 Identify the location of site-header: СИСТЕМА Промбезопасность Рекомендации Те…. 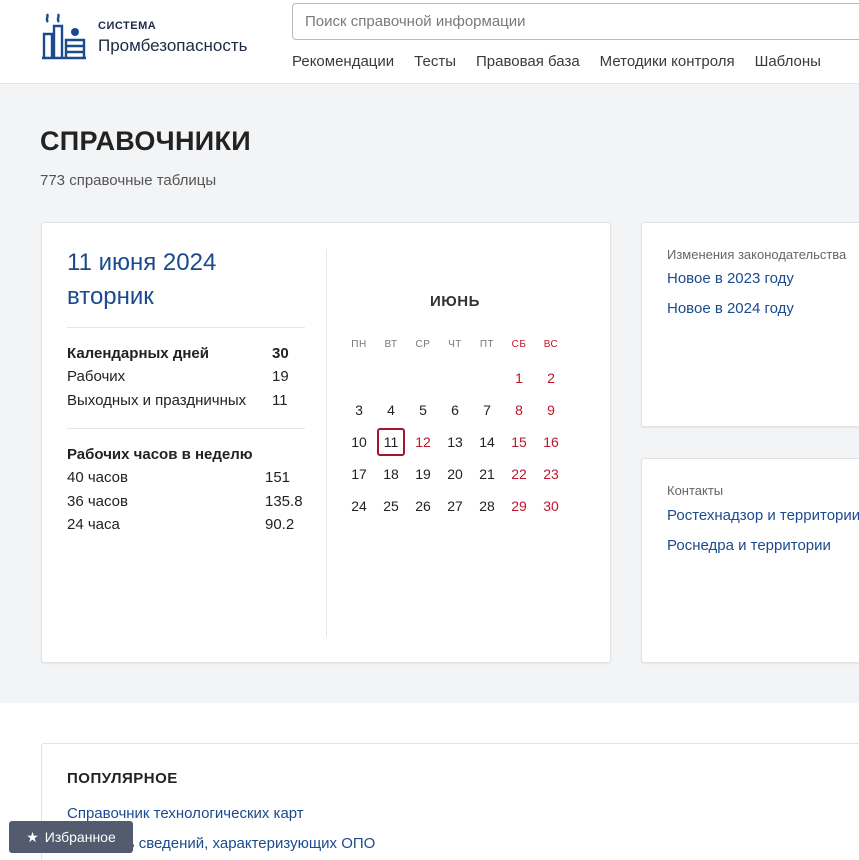
(429, 42).